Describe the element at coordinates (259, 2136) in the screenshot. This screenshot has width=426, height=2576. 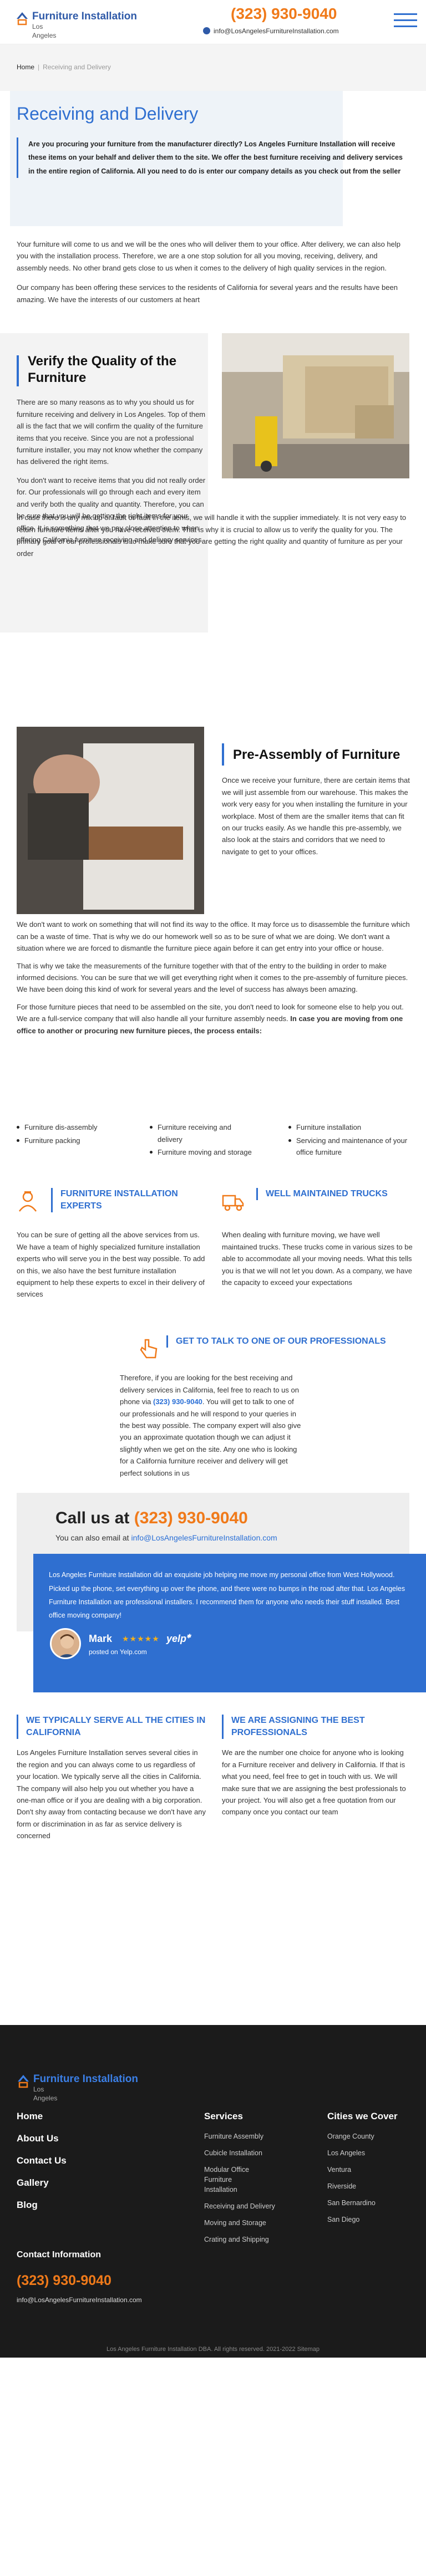
I see `footer-service-link: Furniture Assembly` at that location.